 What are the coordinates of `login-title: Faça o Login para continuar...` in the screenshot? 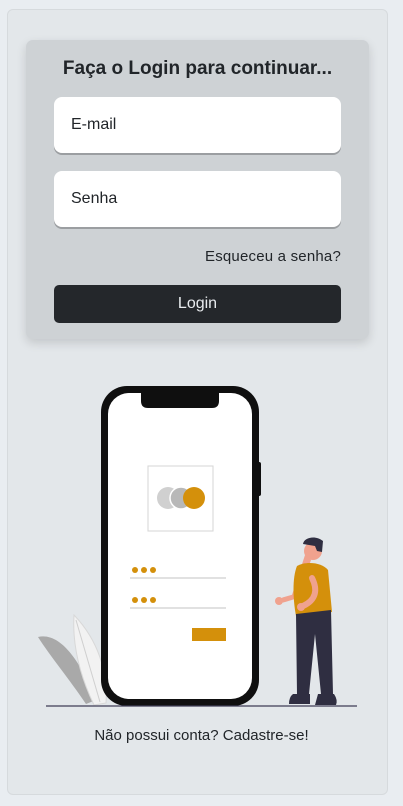 It's located at (197, 68).